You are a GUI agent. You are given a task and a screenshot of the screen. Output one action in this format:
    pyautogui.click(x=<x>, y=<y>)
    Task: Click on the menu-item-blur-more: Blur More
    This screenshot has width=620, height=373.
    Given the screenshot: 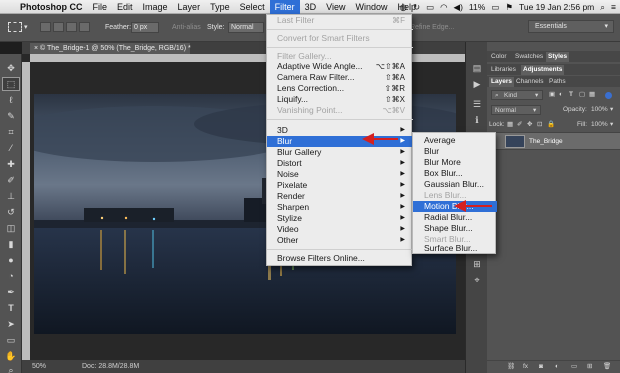 What is the action you would take?
    pyautogui.click(x=455, y=162)
    